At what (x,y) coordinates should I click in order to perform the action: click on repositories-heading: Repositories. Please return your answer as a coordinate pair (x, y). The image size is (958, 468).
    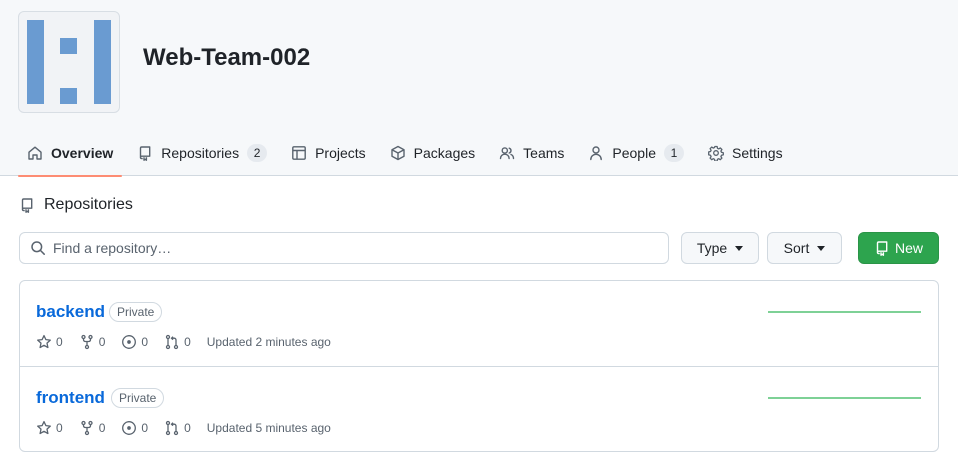
    Looking at the image, I should click on (76, 205).